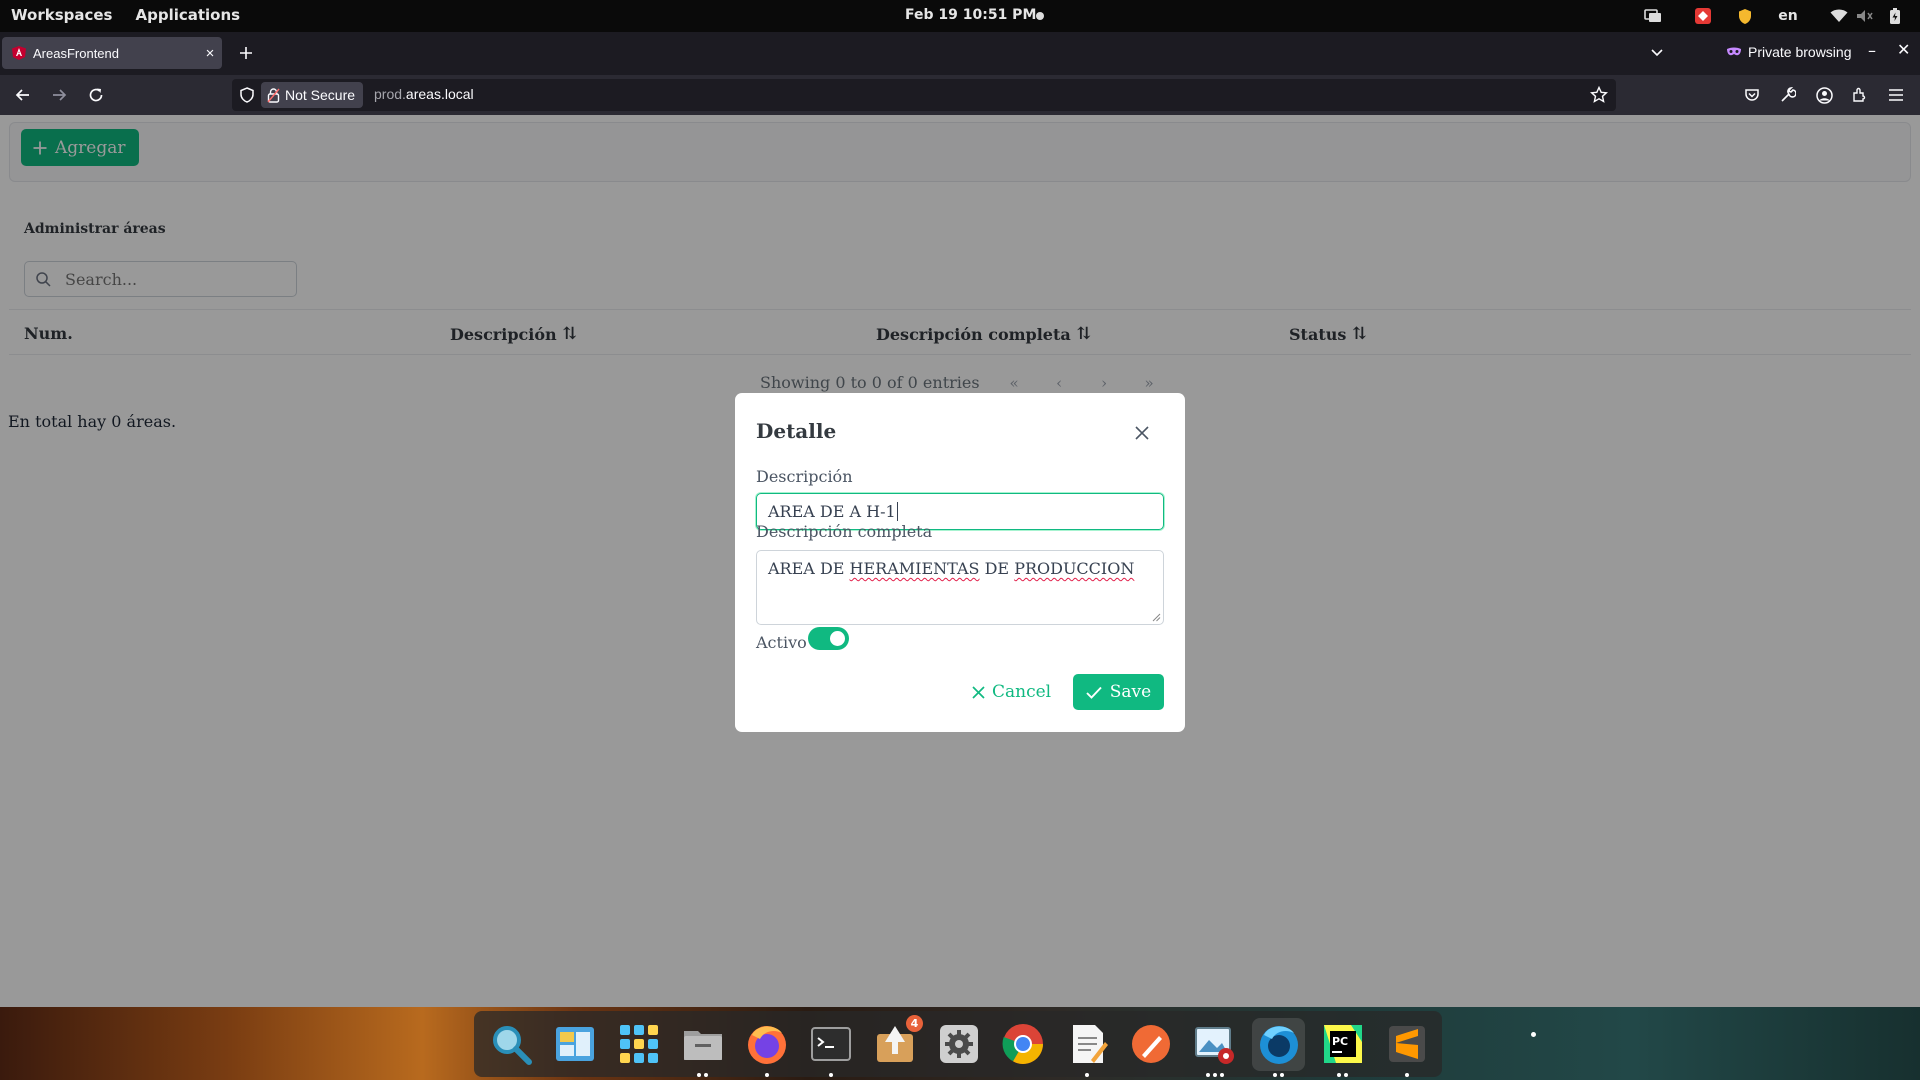 The height and width of the screenshot is (1080, 1920). Describe the element at coordinates (273, 95) in the screenshot. I see `insecure-lock-icon` at that location.